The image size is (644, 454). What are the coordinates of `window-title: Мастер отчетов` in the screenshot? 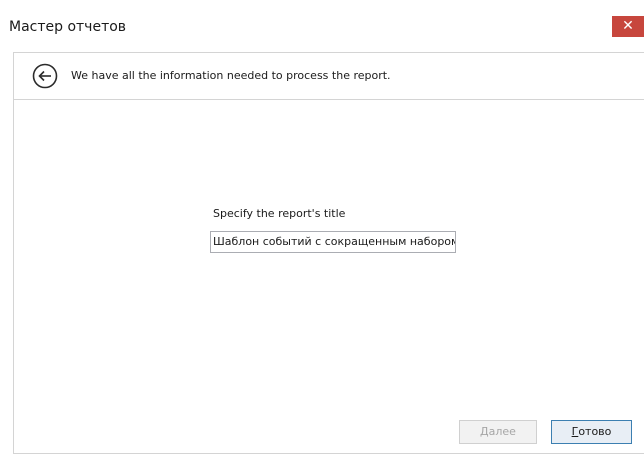 It's located at (68, 27).